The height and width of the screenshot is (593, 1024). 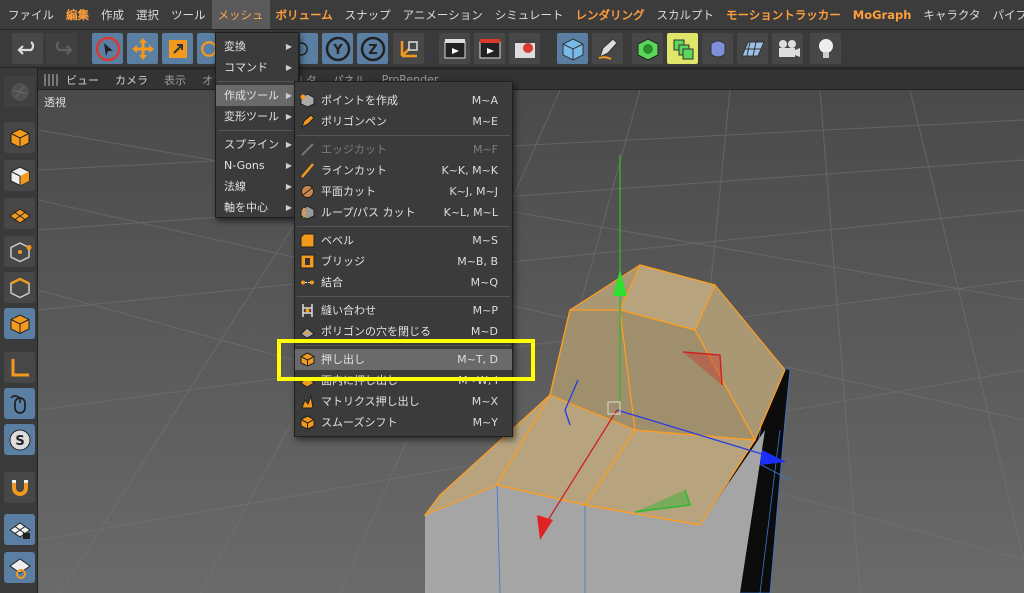 I want to click on cloner-button, so click(x=682, y=48).